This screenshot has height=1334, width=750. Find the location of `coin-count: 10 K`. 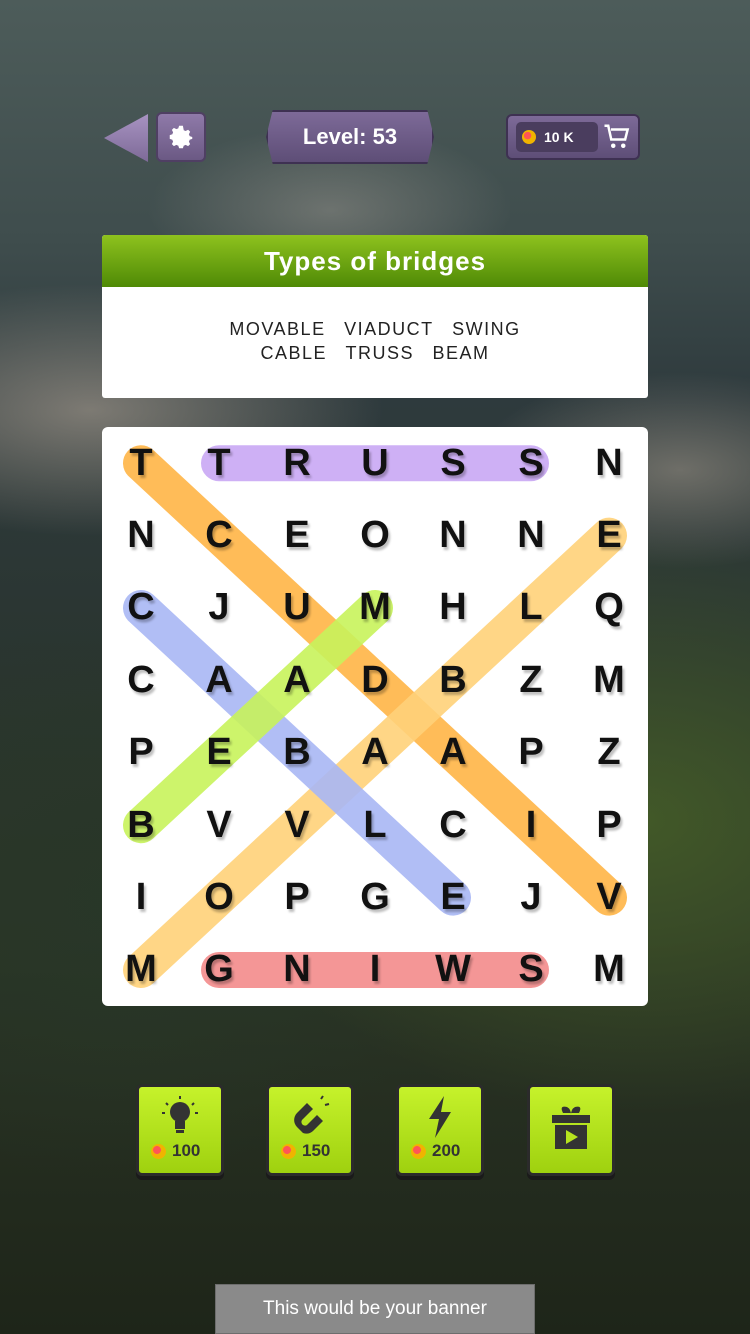

coin-count: 10 K is located at coordinates (559, 137).